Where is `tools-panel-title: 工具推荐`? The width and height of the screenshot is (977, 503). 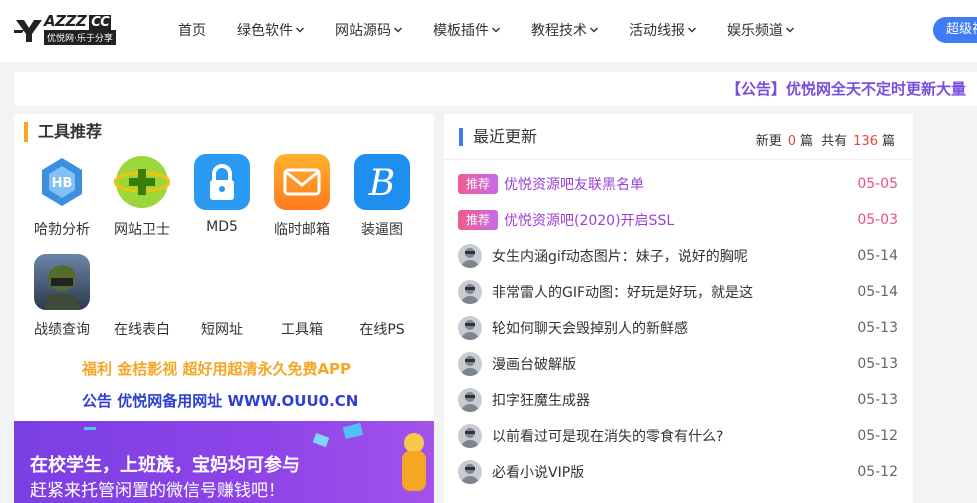 tools-panel-title: 工具推荐 is located at coordinates (63, 132).